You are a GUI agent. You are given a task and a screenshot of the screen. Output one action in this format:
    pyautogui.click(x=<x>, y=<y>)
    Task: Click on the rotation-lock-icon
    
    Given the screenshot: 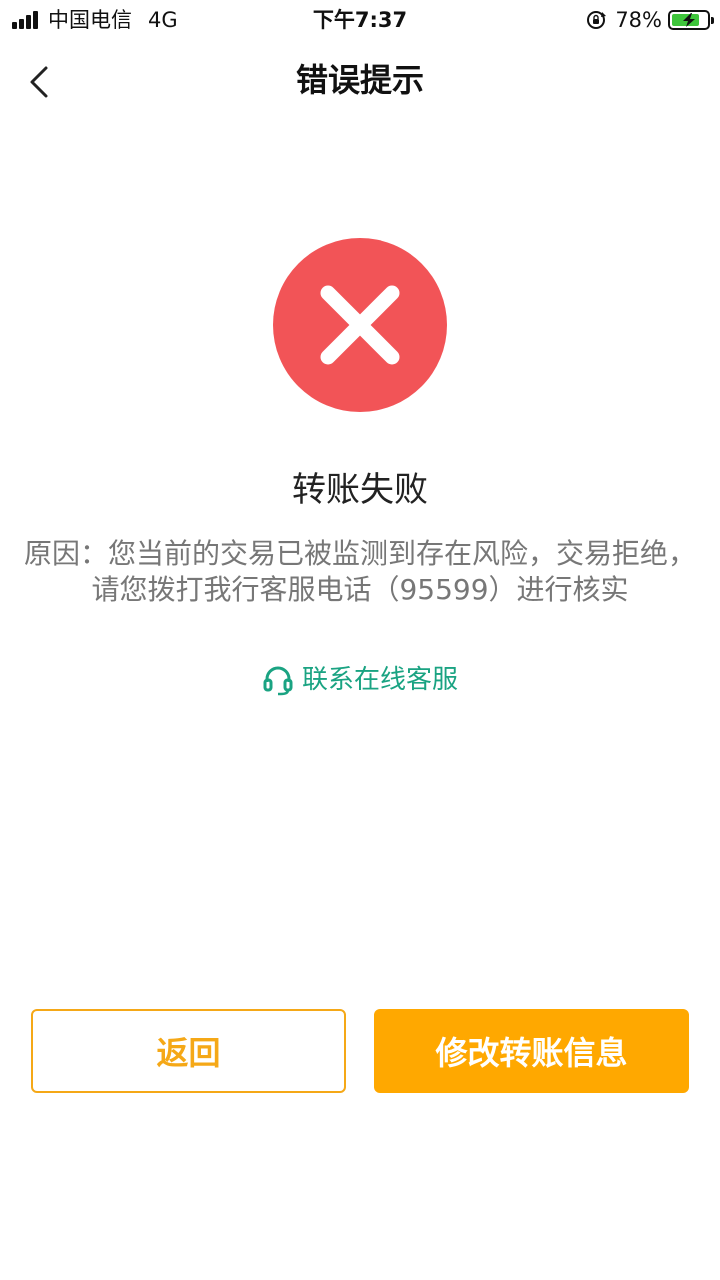 What is the action you would take?
    pyautogui.click(x=597, y=20)
    